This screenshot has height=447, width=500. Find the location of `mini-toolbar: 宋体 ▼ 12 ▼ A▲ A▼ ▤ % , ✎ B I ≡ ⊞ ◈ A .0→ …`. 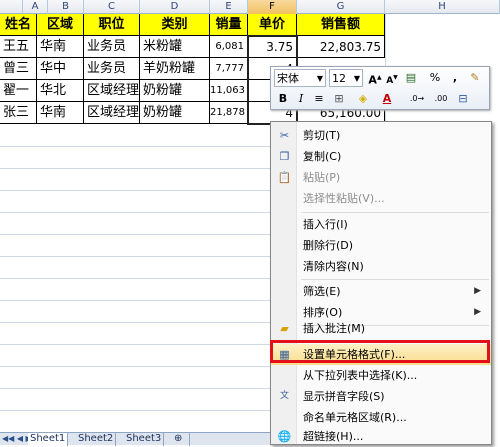

mini-toolbar: 宋体 ▼ 12 ▼ A▲ A▼ ▤ % , ✎ B I ≡ ⊞ ◈ A .0→ … is located at coordinates (380, 88).